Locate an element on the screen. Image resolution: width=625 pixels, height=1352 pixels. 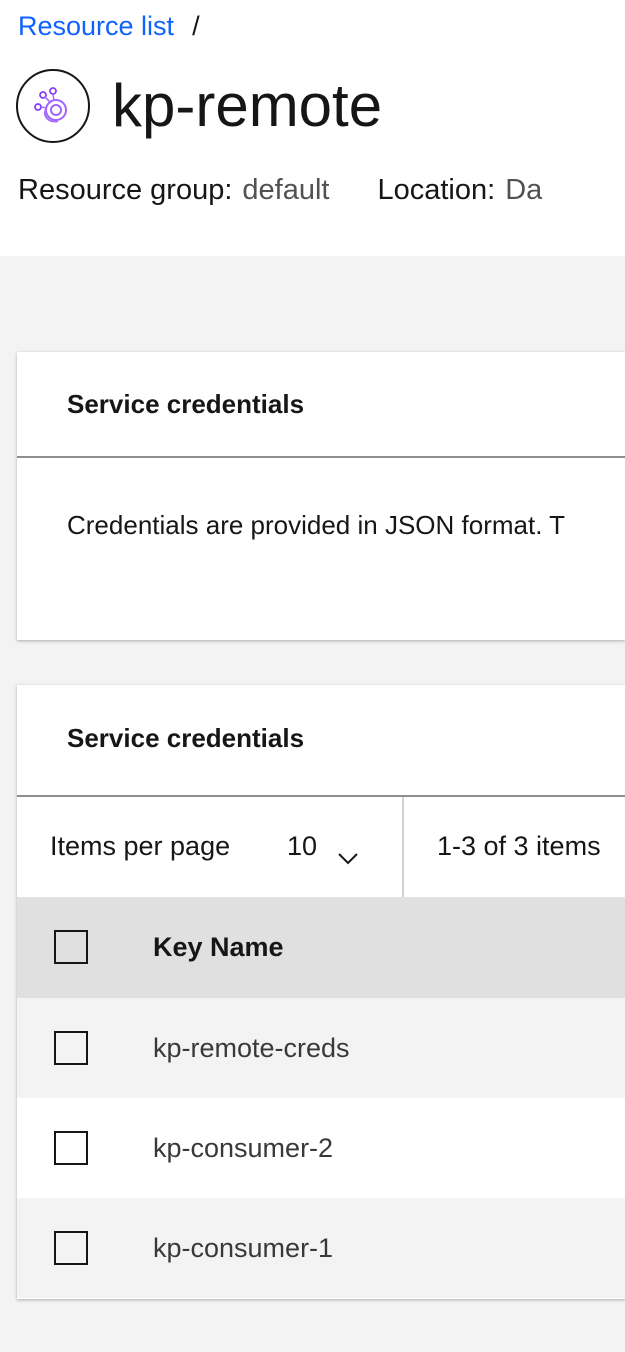
items-per-page-label: Items per page is located at coordinates (140, 846).